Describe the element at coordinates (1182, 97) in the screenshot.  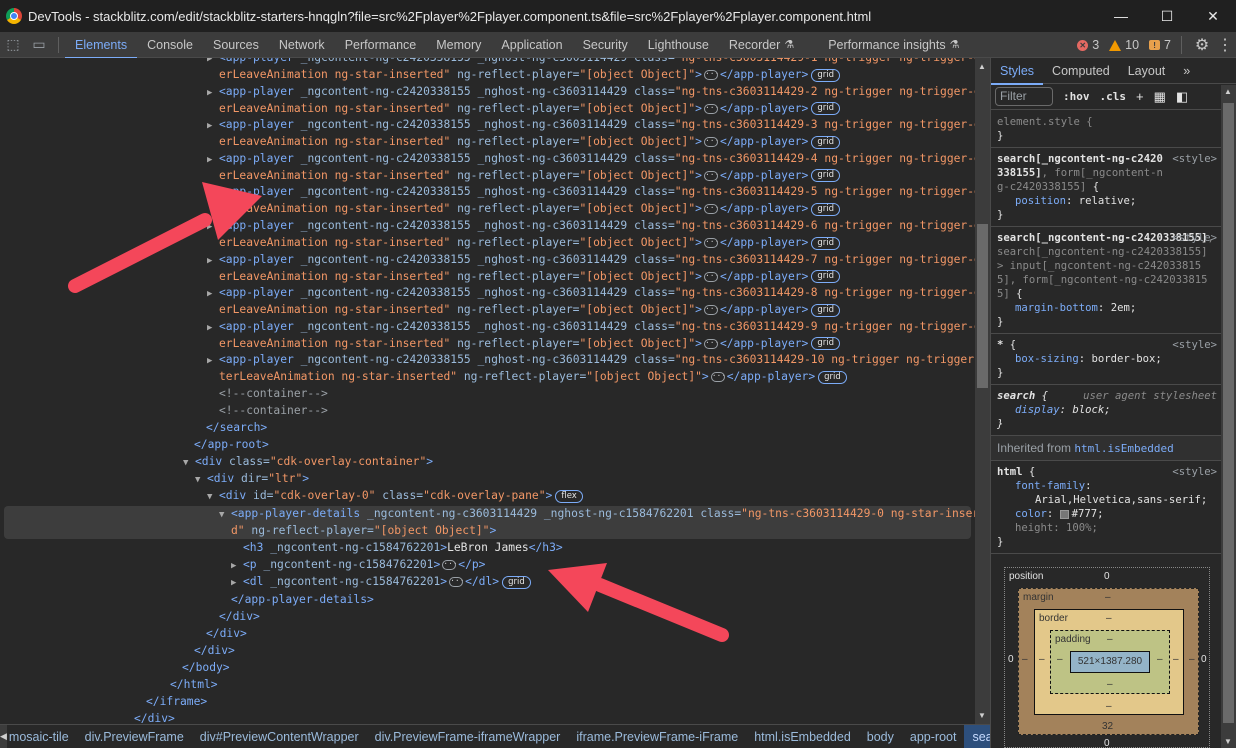
I see `toggle-sidebar-icon: ◧` at that location.